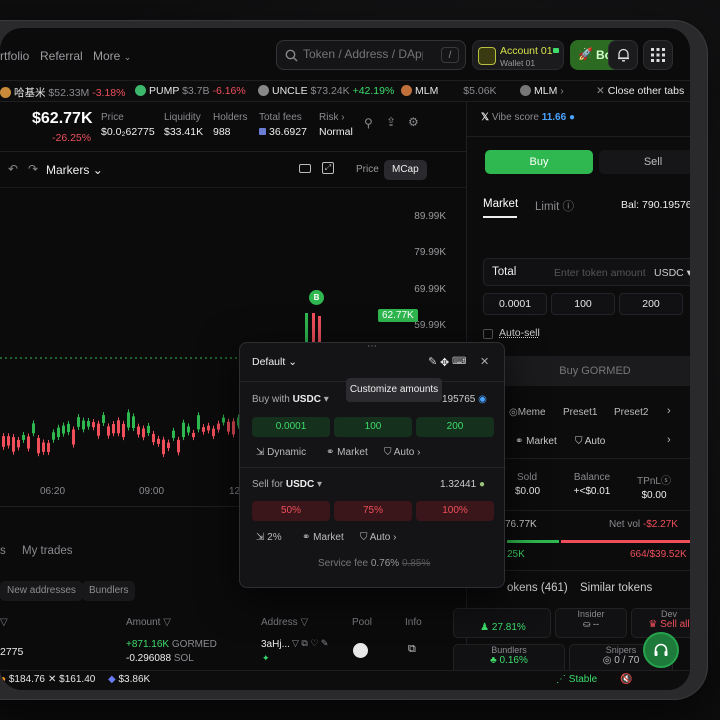 The image size is (720, 720). What do you see at coordinates (515, 304) in the screenshot?
I see `preset-amount-button: 0.0001` at bounding box center [515, 304].